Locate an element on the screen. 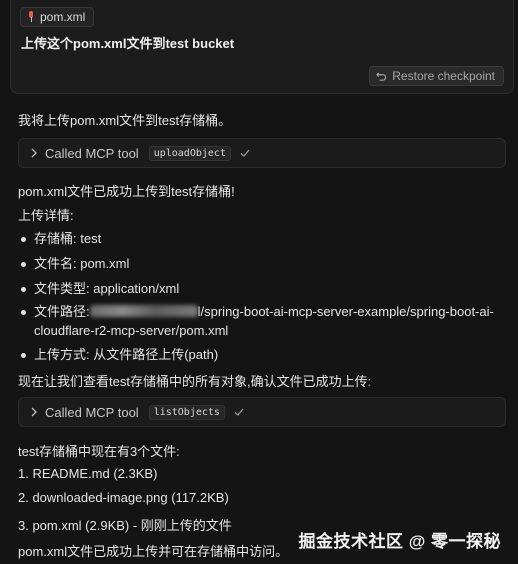  redacted-path is located at coordinates (143, 311).